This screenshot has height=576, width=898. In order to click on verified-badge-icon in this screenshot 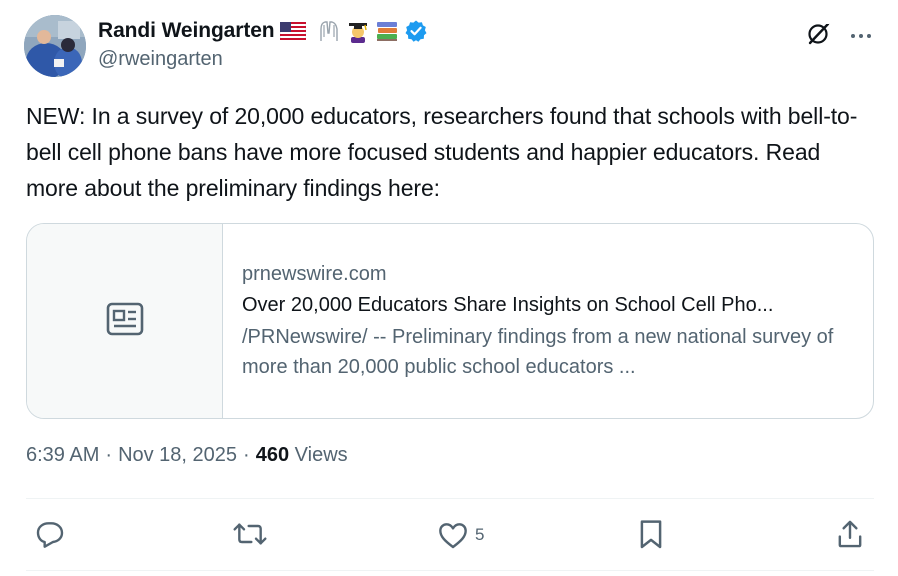, I will do `click(416, 31)`.